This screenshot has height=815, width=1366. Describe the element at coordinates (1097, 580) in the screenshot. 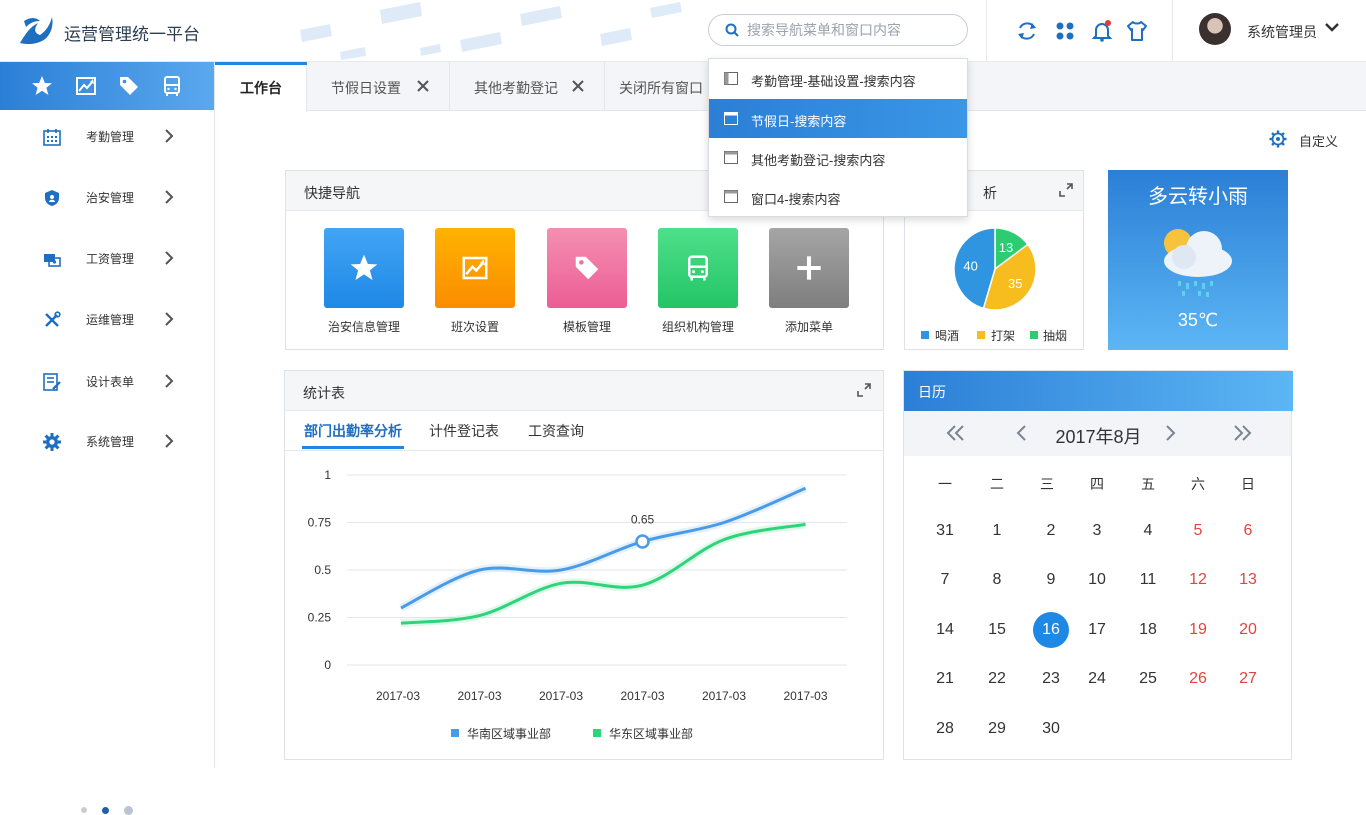

I see `calendar-day: 10` at that location.